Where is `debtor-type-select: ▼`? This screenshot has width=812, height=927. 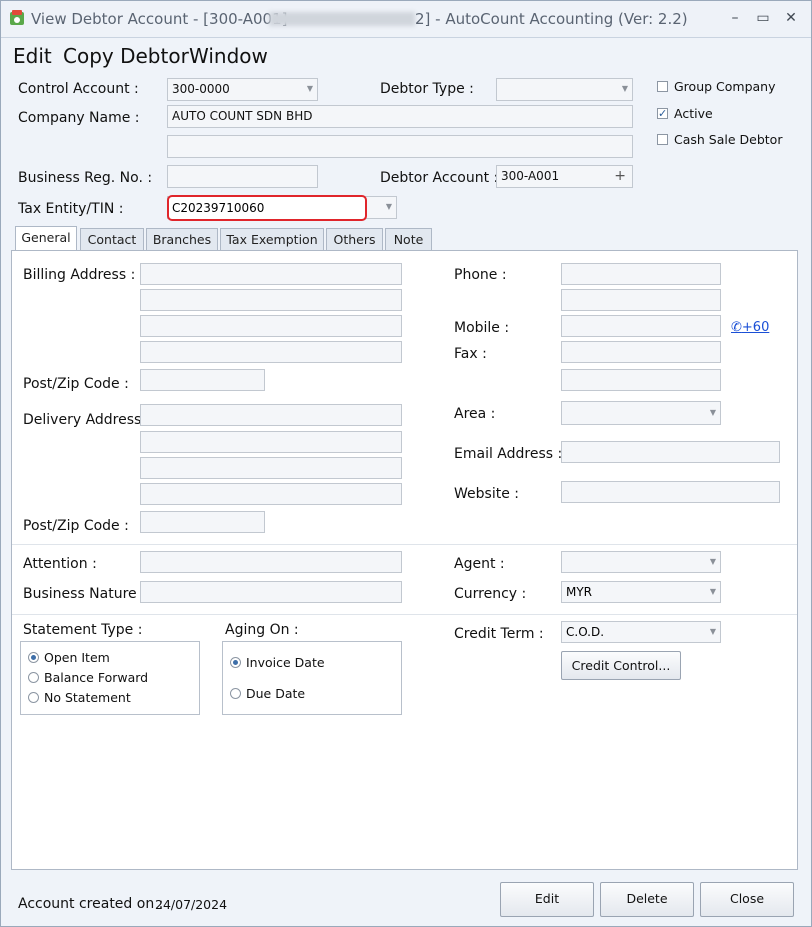
debtor-type-select: ▼ is located at coordinates (564, 89).